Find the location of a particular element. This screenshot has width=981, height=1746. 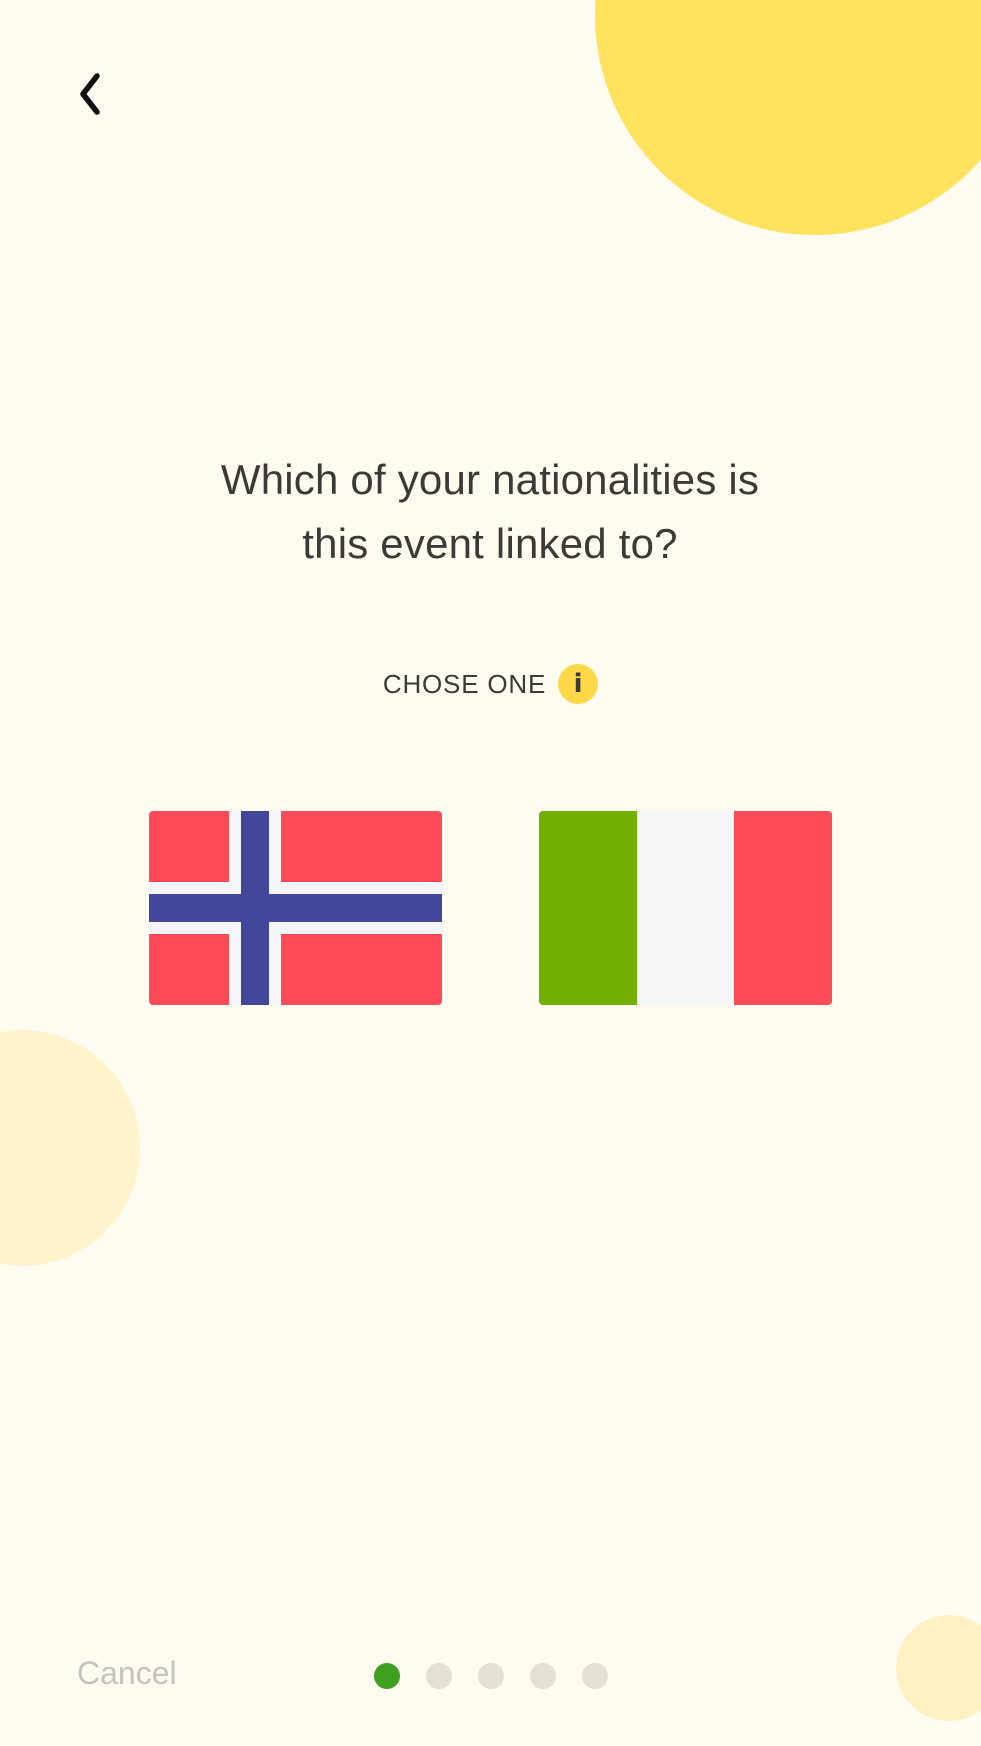

decorative-circle-bottom-right is located at coordinates (938, 1668).